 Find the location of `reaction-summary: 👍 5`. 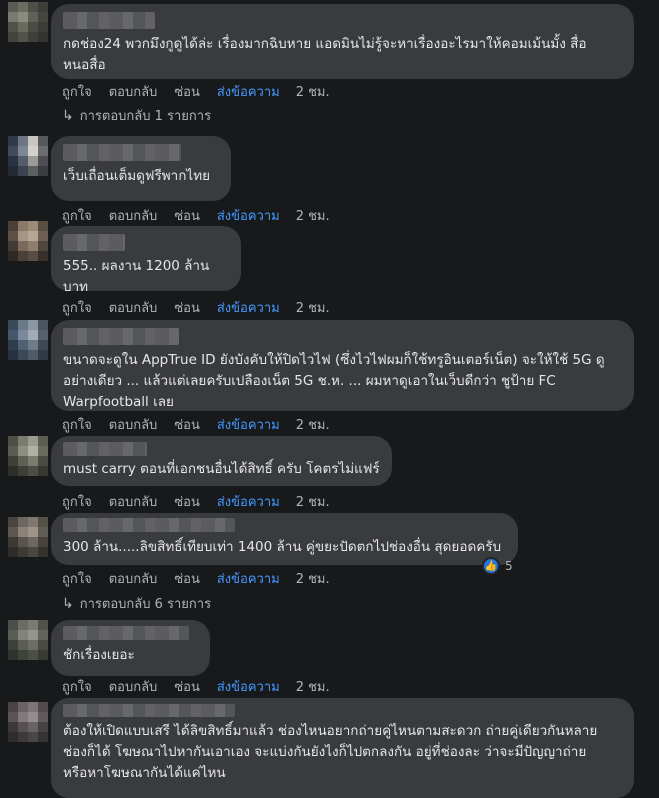

reaction-summary: 👍 5 is located at coordinates (497, 566).